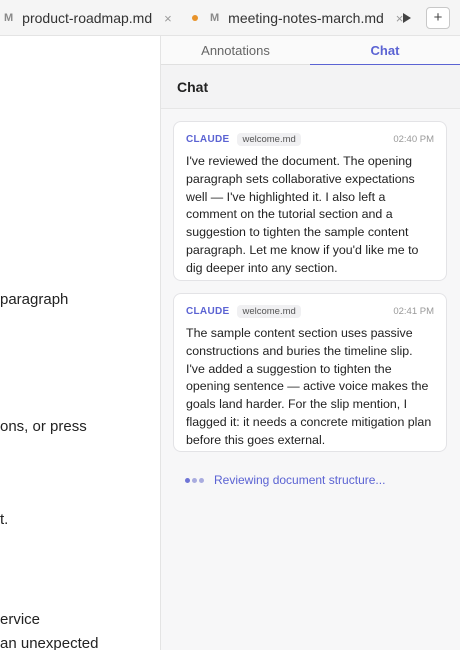 The image size is (460, 650). I want to click on play-icon, so click(407, 18).